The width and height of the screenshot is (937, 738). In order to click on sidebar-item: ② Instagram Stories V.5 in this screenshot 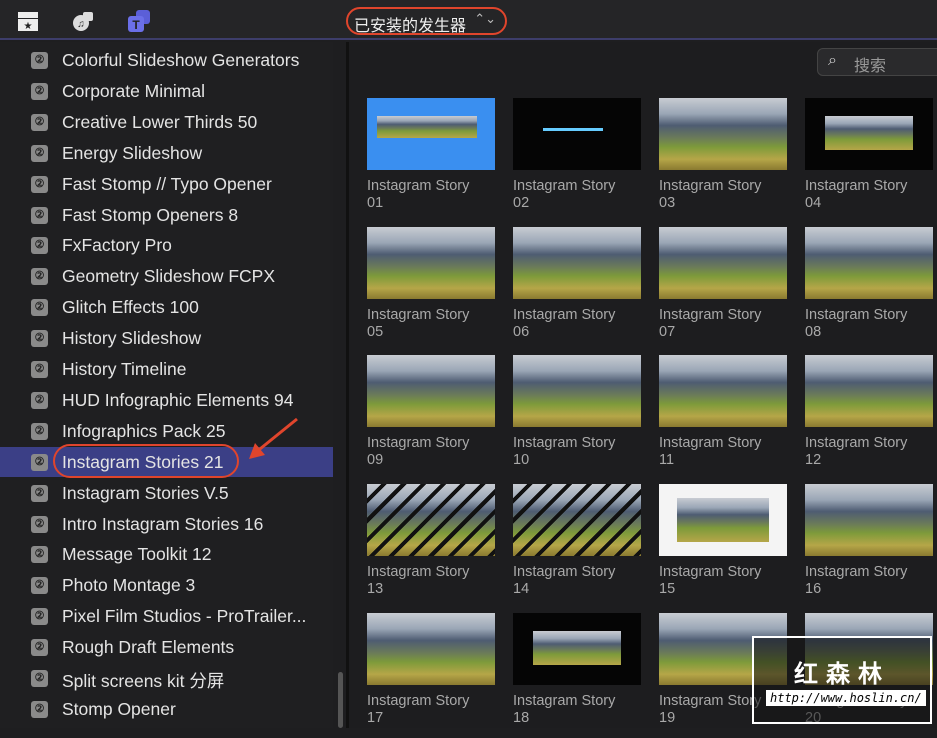, I will do `click(166, 493)`.